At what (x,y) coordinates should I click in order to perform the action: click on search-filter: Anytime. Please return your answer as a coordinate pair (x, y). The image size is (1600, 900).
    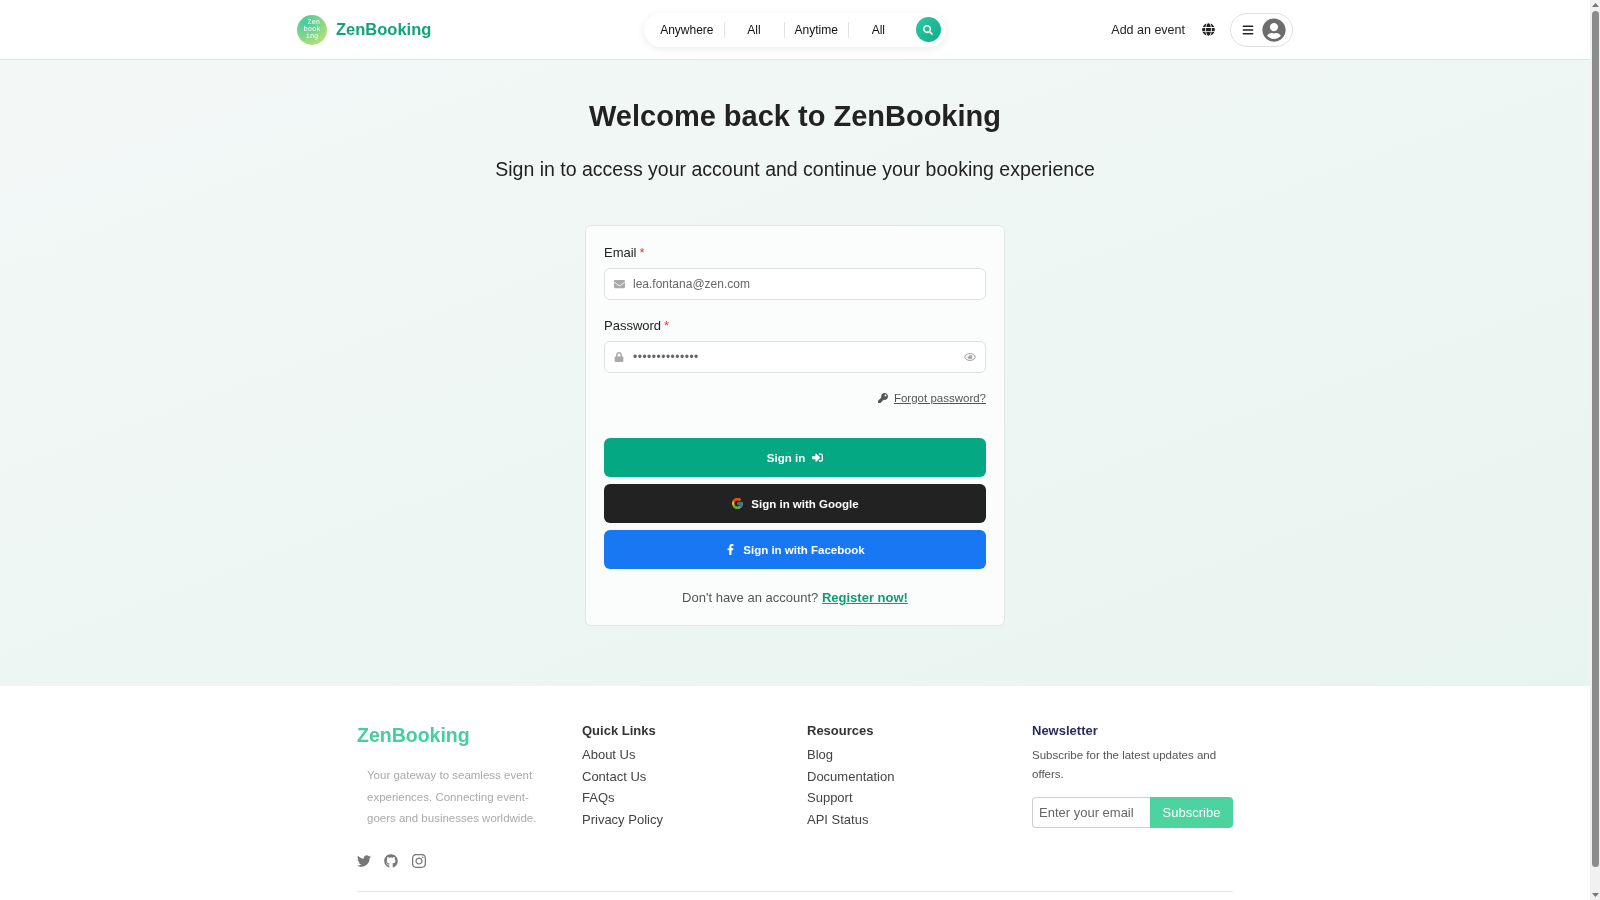
    Looking at the image, I should click on (815, 29).